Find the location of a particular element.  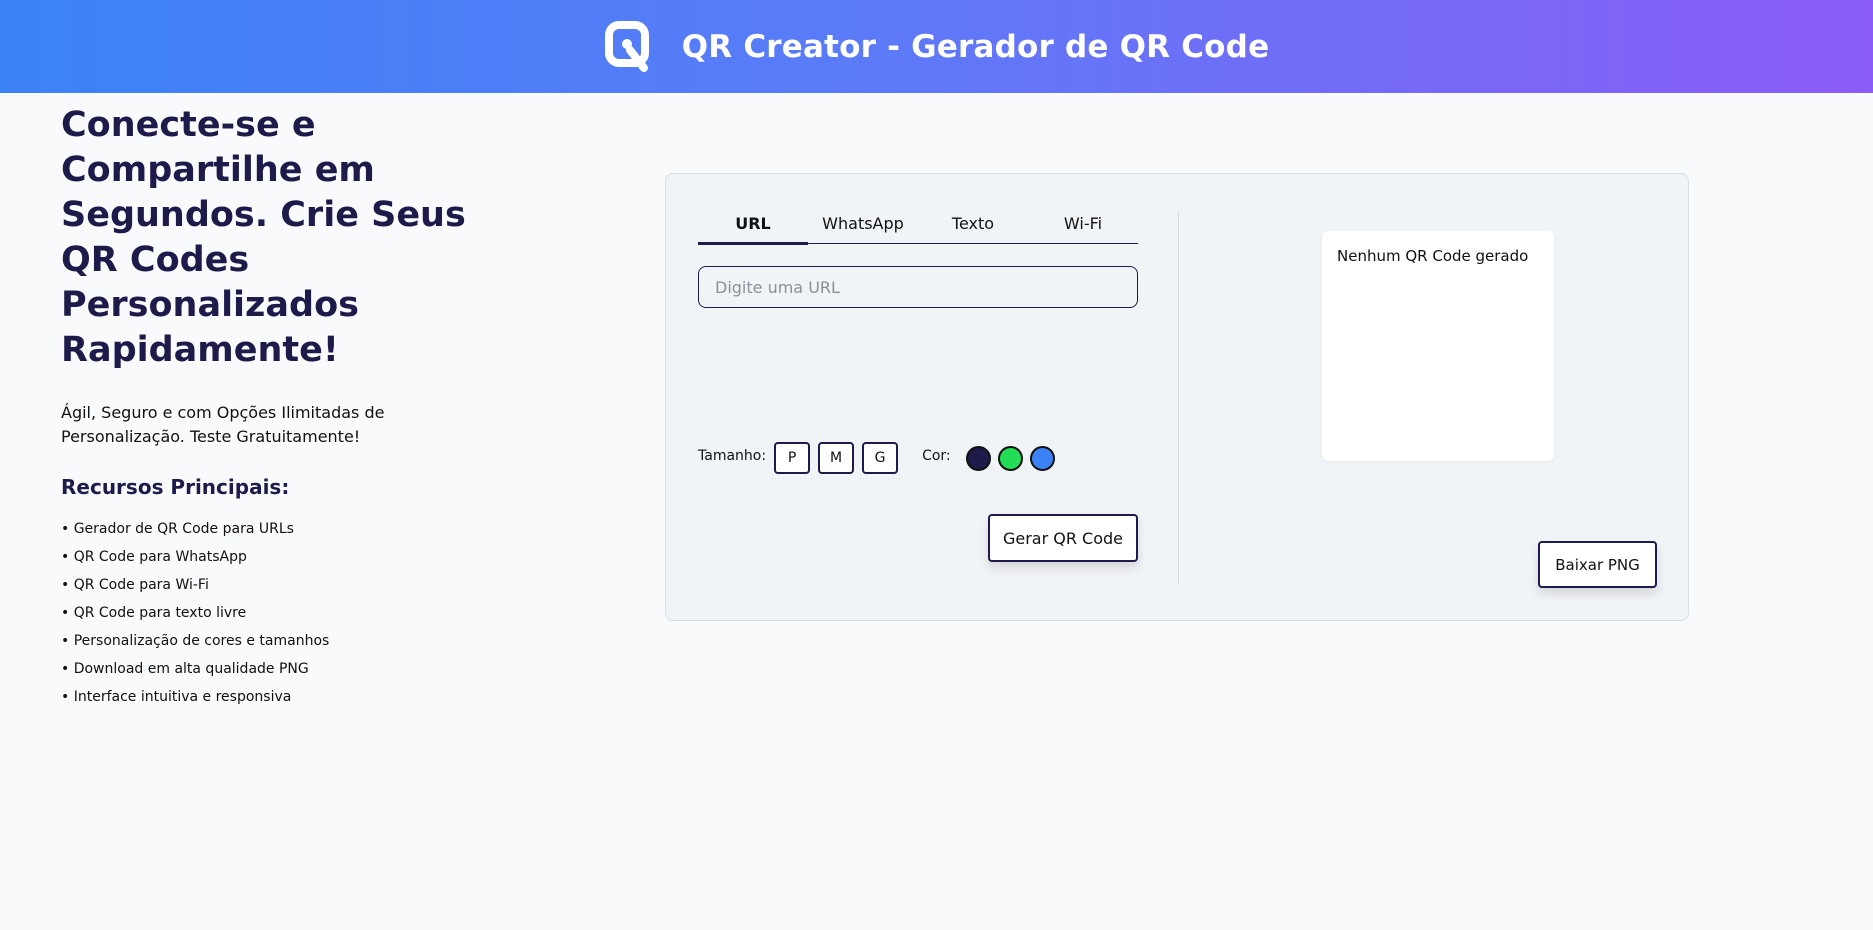

color-swatch-blue is located at coordinates (1042, 458).